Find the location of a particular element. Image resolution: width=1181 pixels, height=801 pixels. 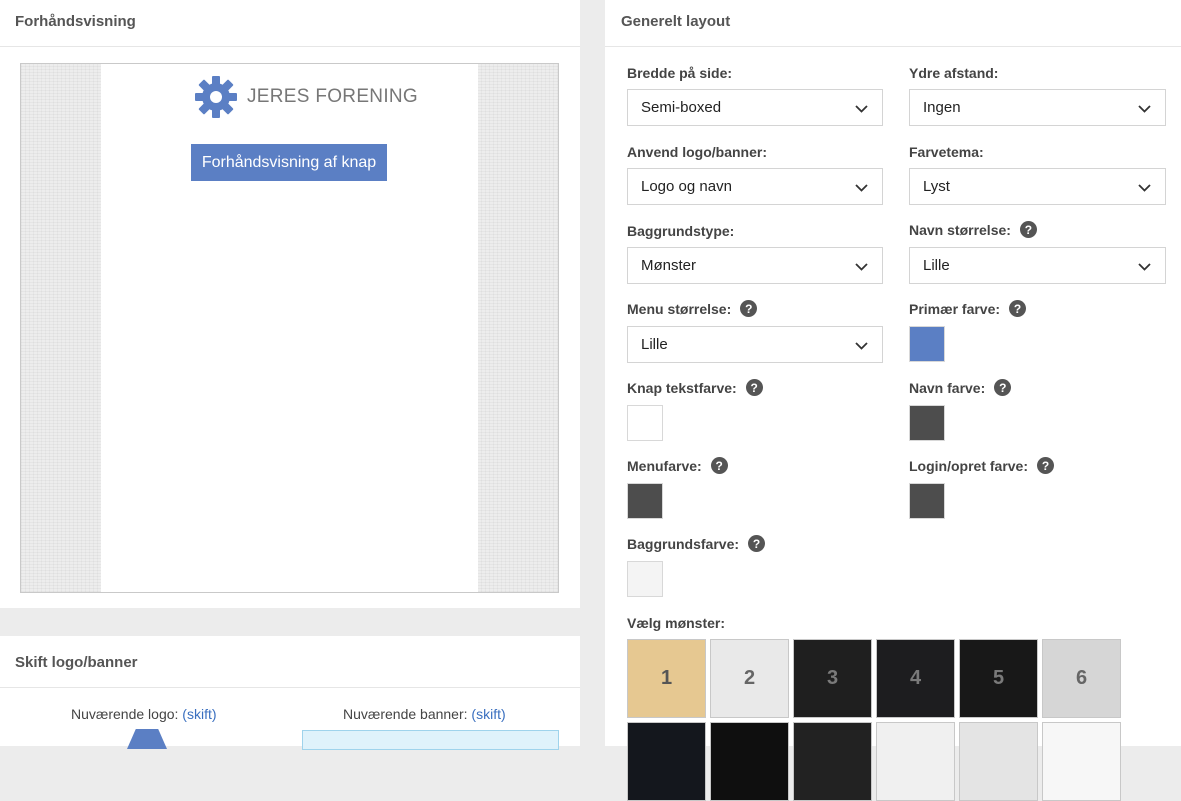

pattern-option: 3 is located at coordinates (832, 678).